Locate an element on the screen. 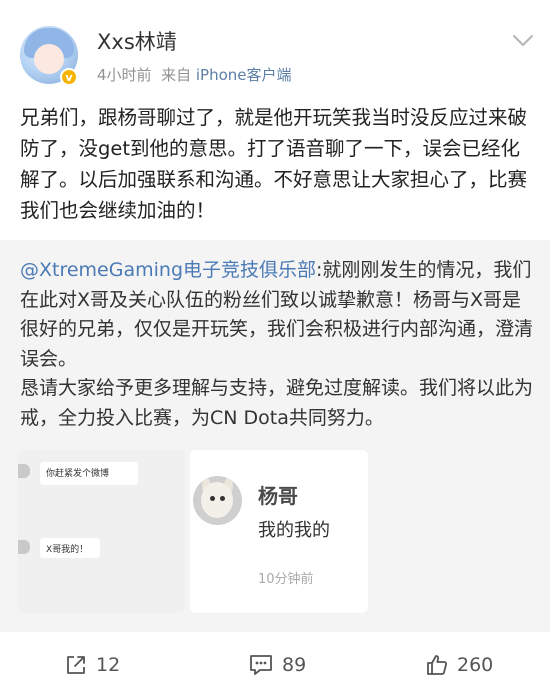 Image resolution: width=550 pixels, height=699 pixels. like-button: 260 is located at coordinates (459, 665).